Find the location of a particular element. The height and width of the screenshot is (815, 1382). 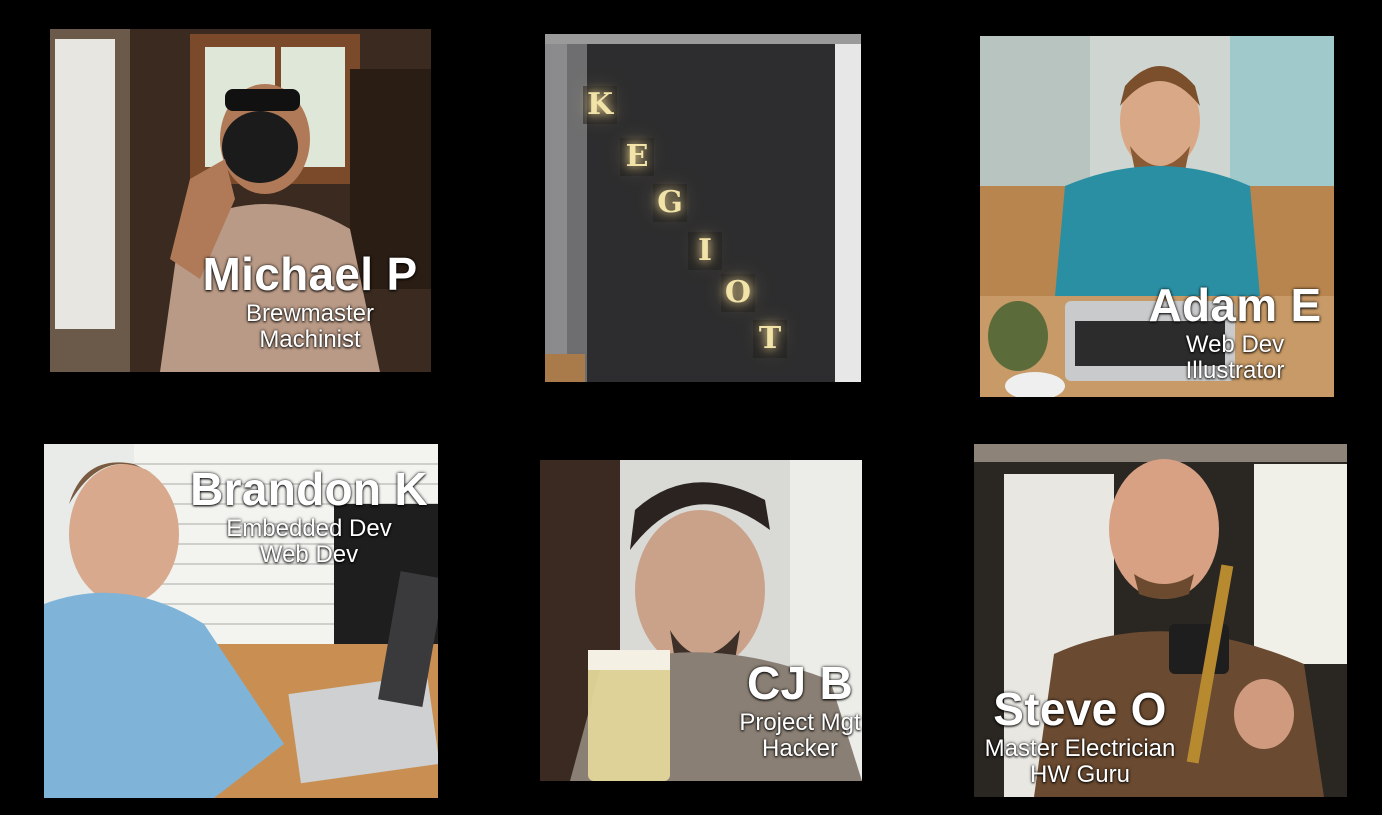

logo-letter-o: O is located at coordinates (738, 293).